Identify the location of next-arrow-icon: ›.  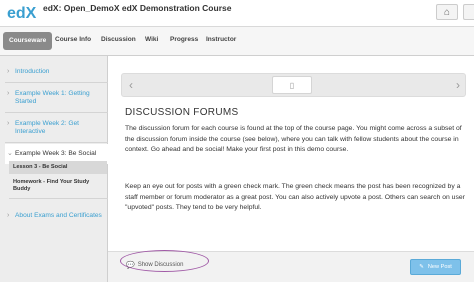
(458, 85).